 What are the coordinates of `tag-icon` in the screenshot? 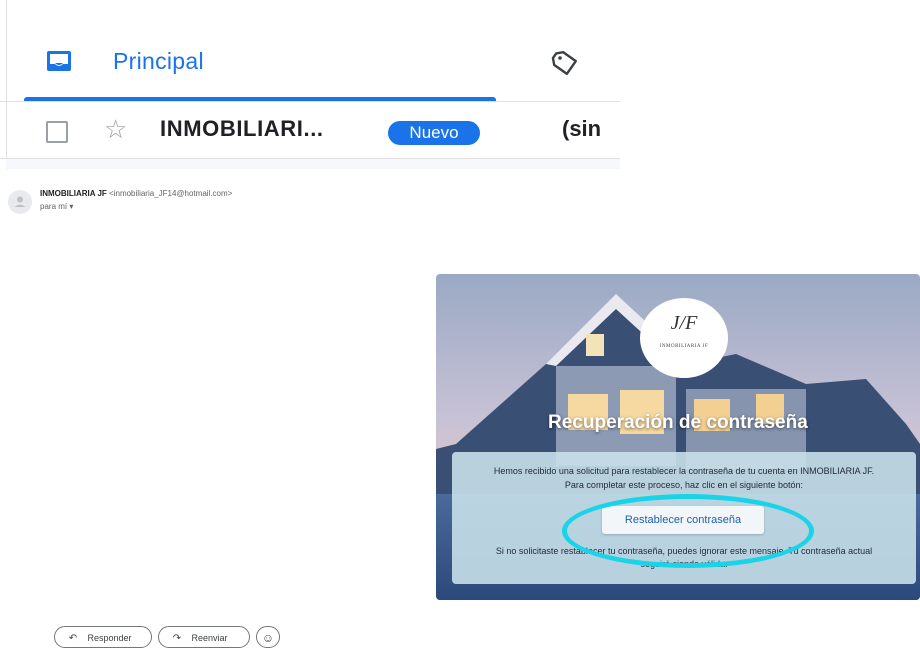 It's located at (565, 63).